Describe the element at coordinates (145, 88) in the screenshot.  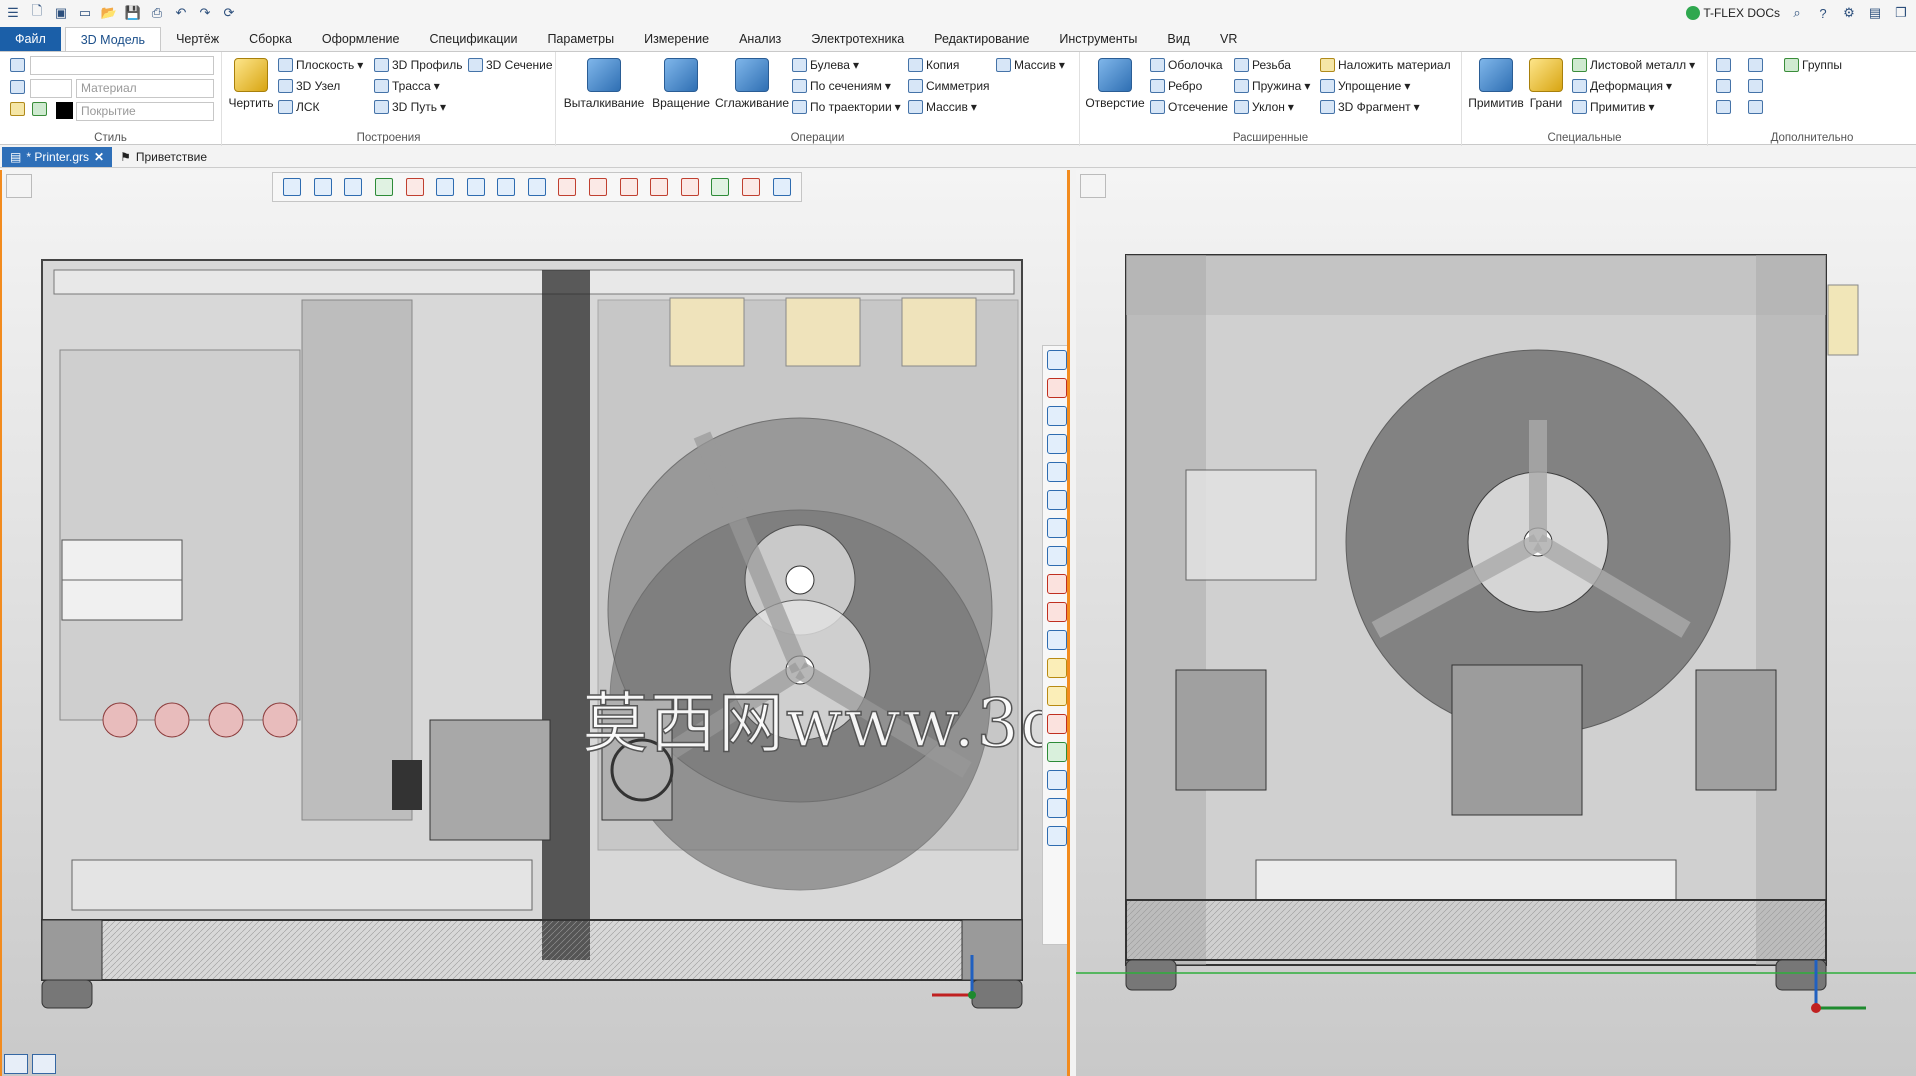
I see `material-select: Материал` at that location.